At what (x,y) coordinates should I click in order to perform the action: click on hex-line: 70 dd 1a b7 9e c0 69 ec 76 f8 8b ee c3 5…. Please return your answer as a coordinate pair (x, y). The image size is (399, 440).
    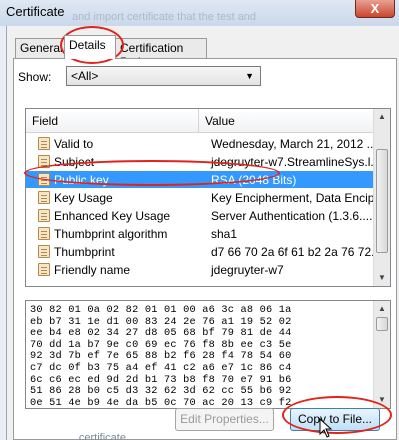
    Looking at the image, I should click on (161, 344).